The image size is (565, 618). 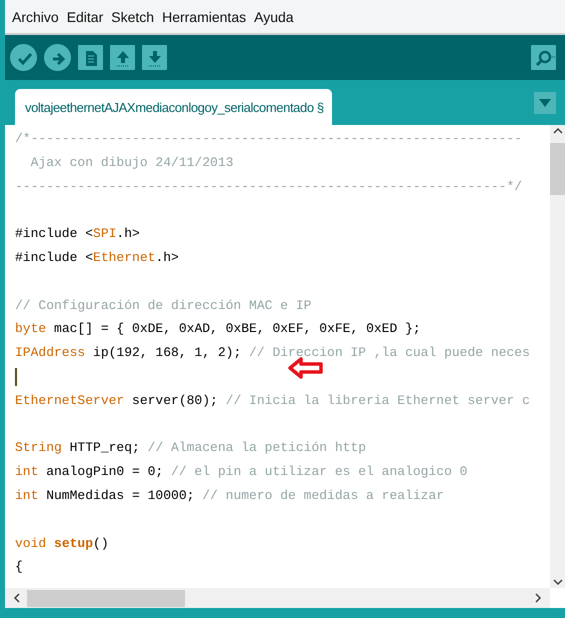 I want to click on menu-item: Archivo, so click(x=35, y=16).